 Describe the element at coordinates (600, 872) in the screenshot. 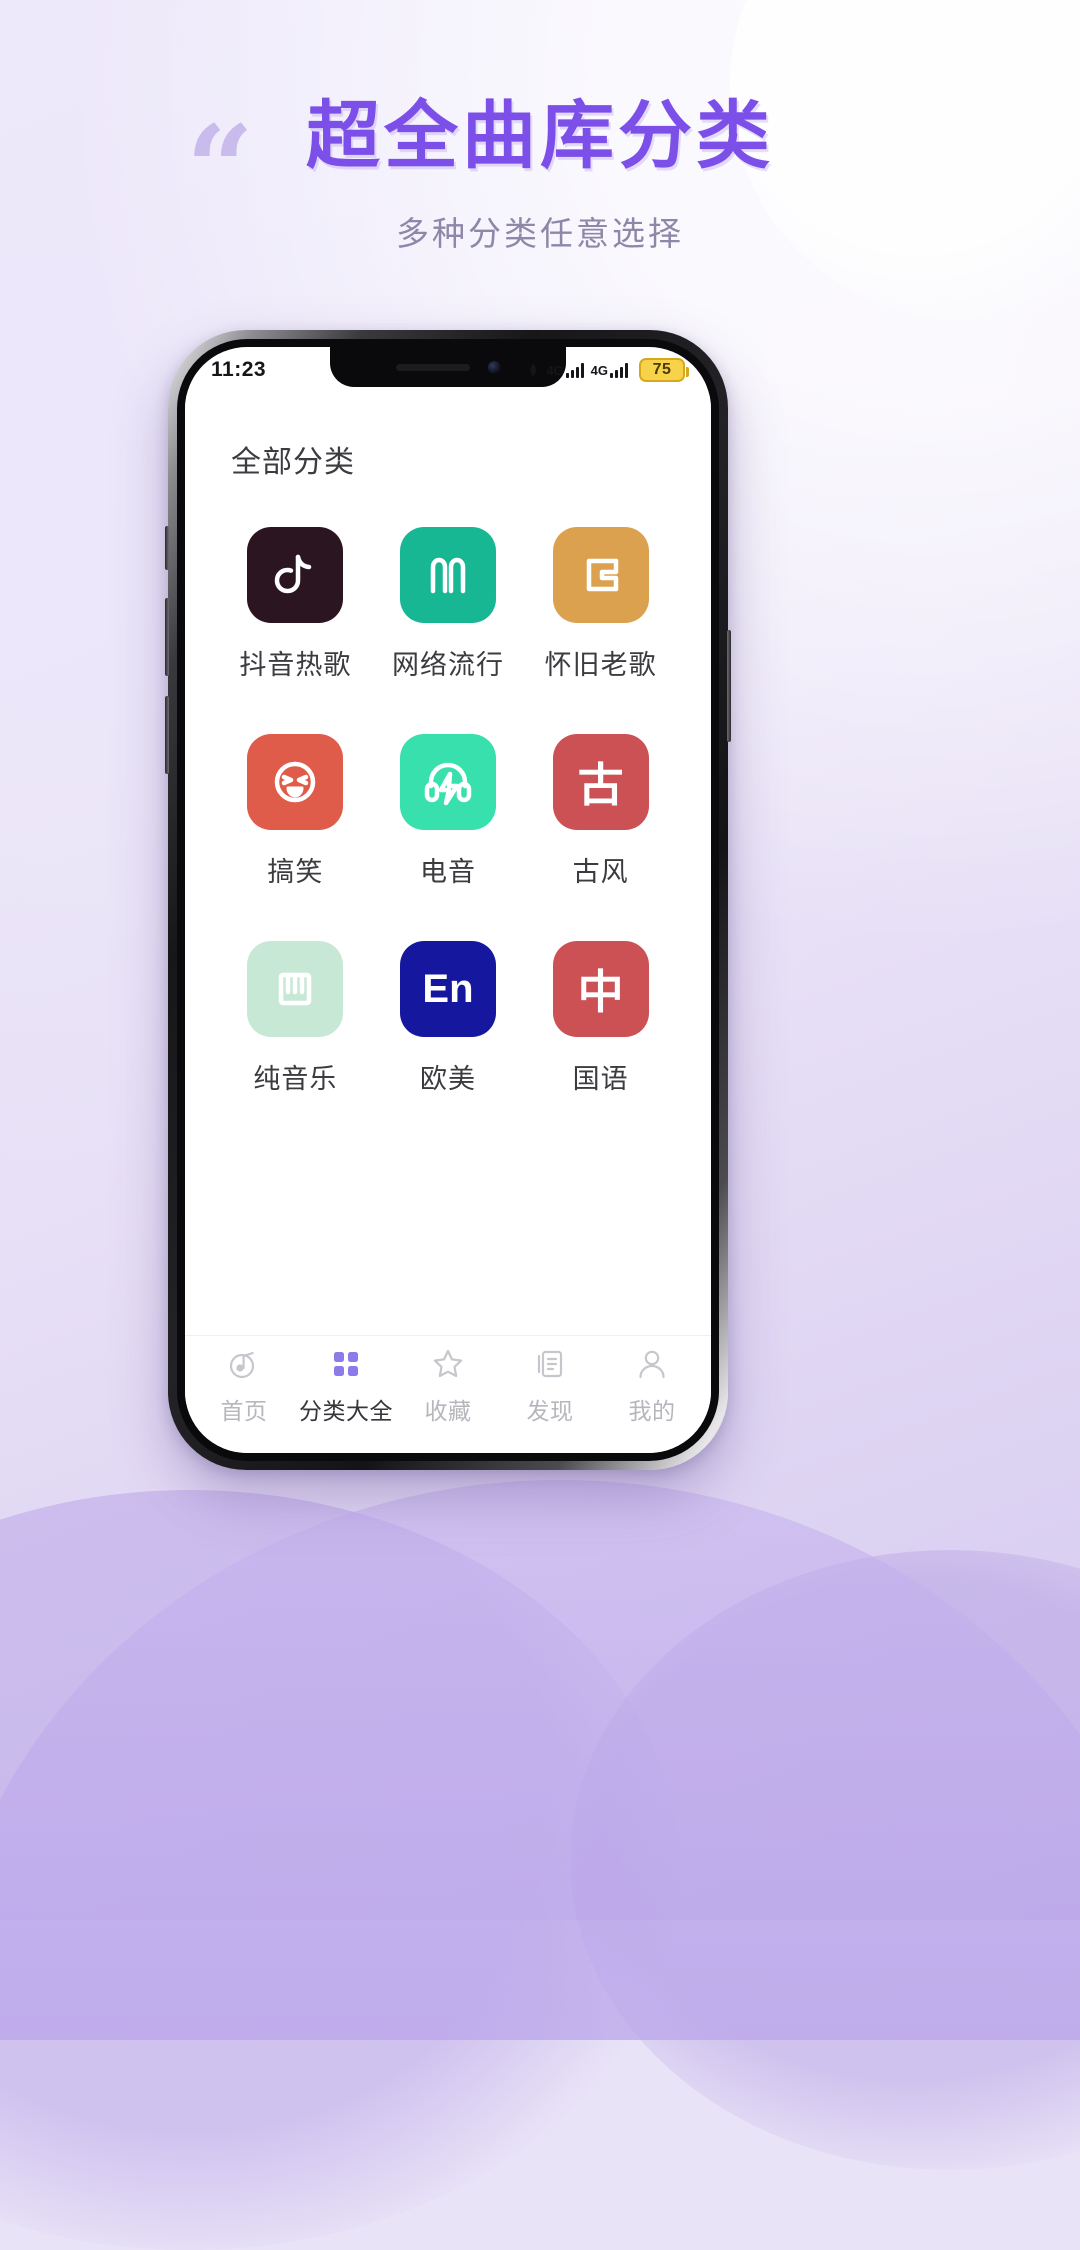

I see `category-label: 古风` at that location.